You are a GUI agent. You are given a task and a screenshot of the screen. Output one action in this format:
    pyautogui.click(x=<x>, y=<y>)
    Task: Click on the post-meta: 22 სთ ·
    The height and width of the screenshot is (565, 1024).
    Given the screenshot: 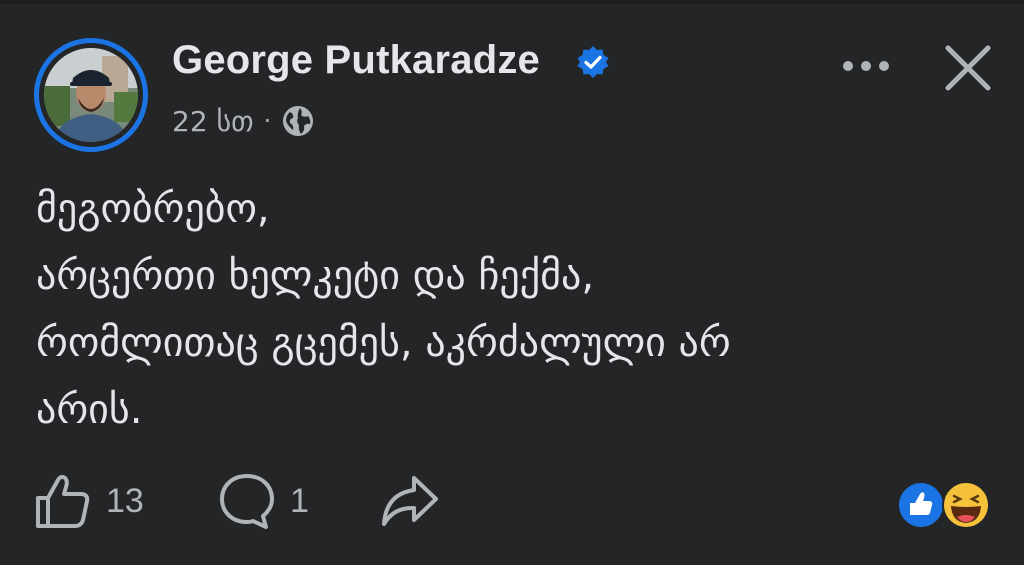 What is the action you would take?
    pyautogui.click(x=243, y=121)
    